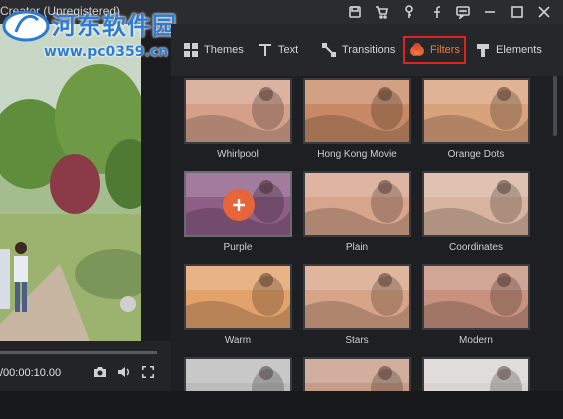  Describe the element at coordinates (329, 50) in the screenshot. I see `transitions-icon` at that location.